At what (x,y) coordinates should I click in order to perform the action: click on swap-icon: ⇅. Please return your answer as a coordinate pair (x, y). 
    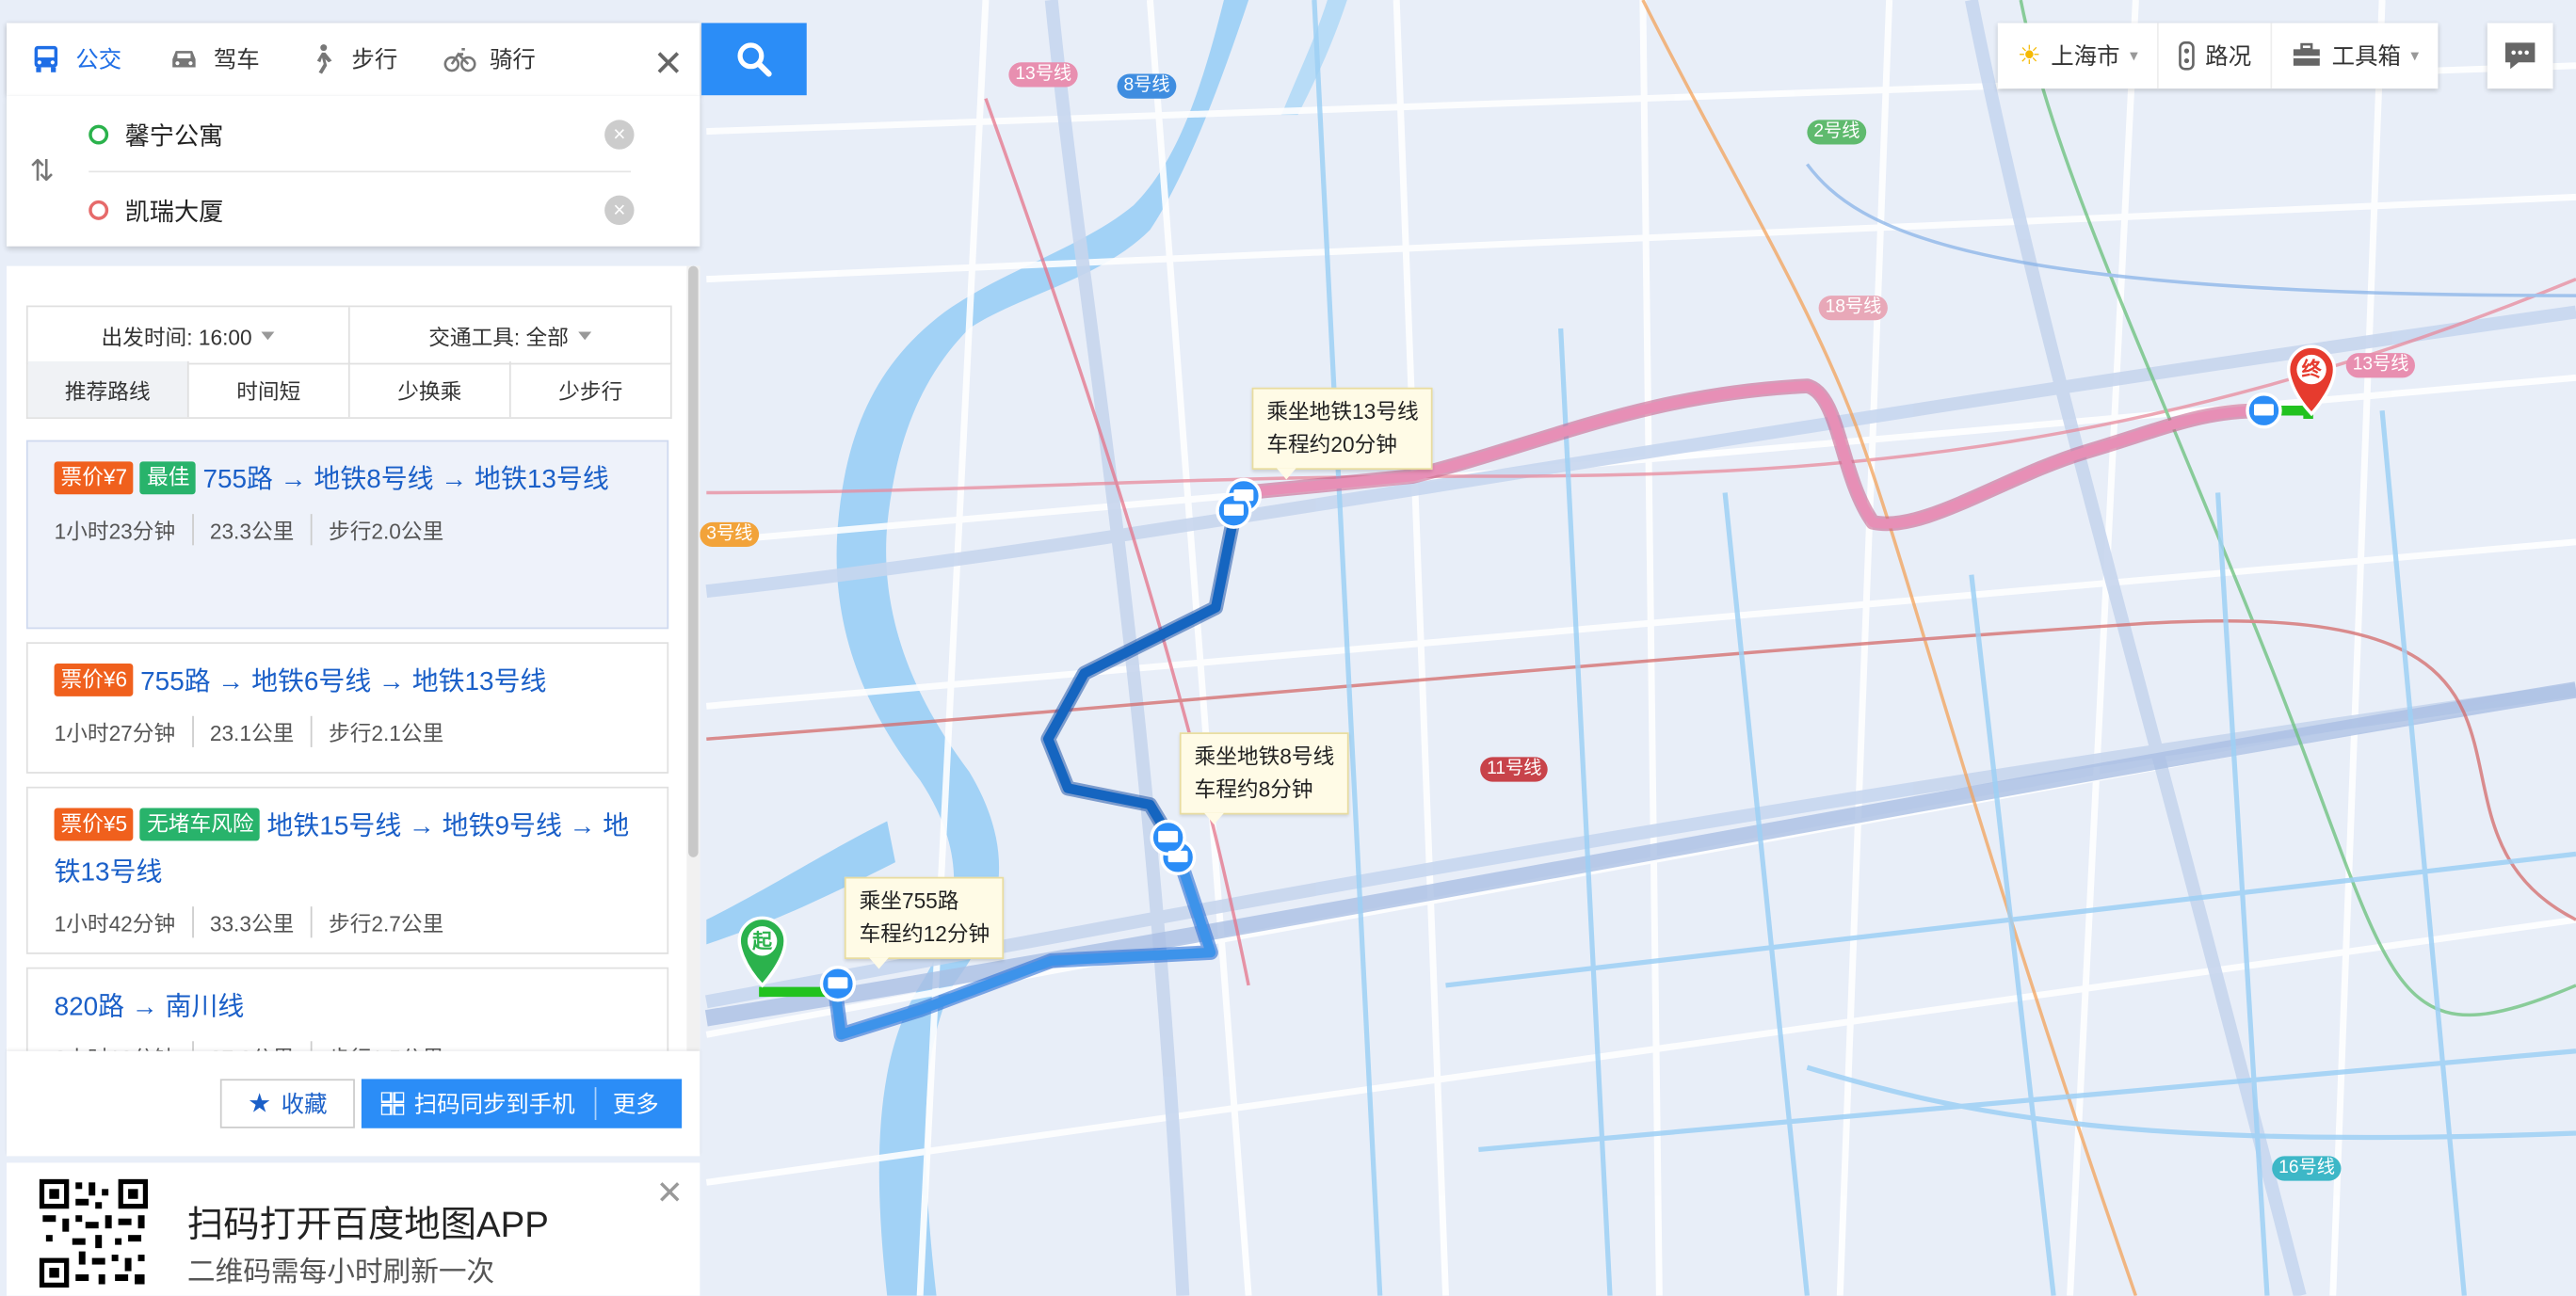
    Looking at the image, I should click on (41, 171).